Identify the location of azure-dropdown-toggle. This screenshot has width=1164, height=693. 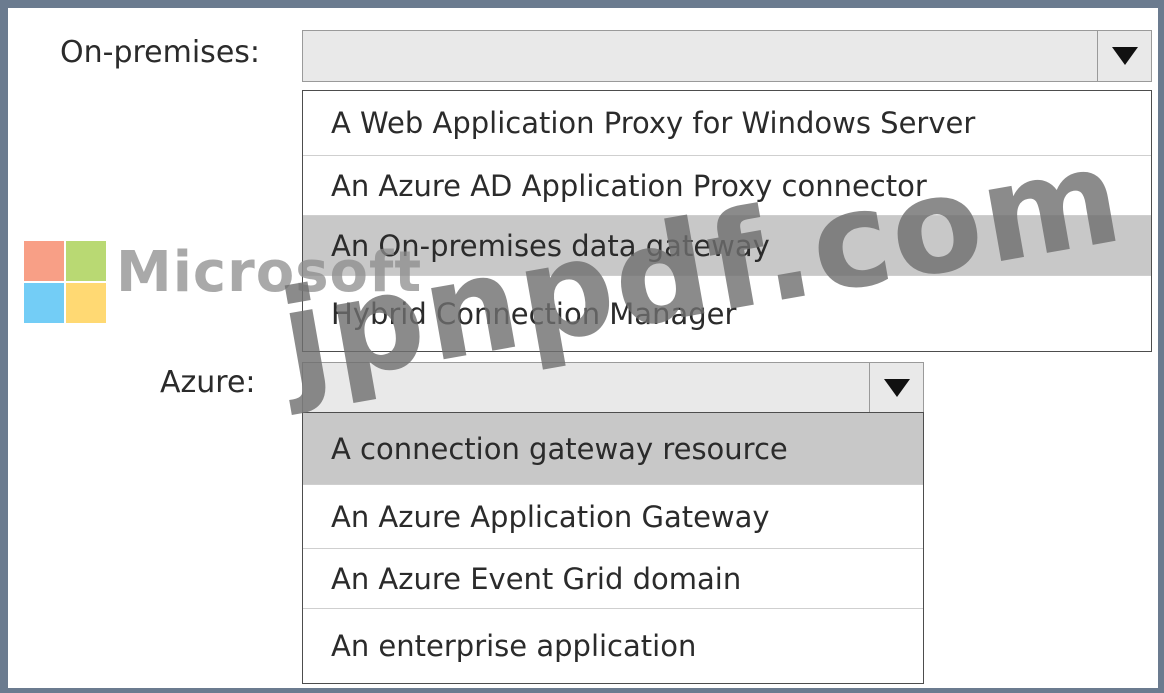
(896, 388).